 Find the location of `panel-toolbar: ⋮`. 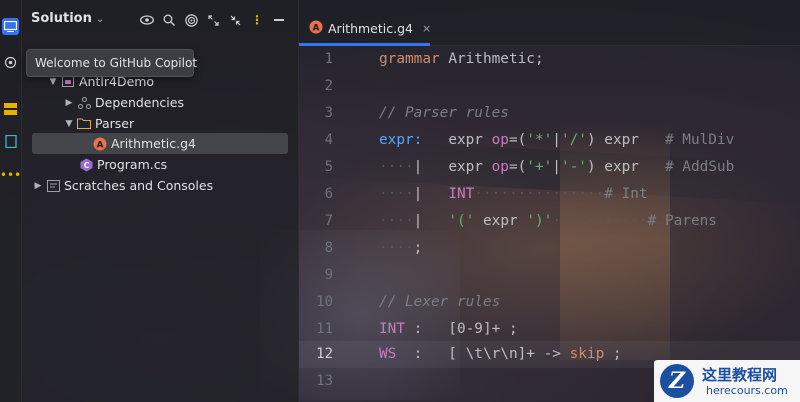

panel-toolbar: ⋮ is located at coordinates (213, 20).